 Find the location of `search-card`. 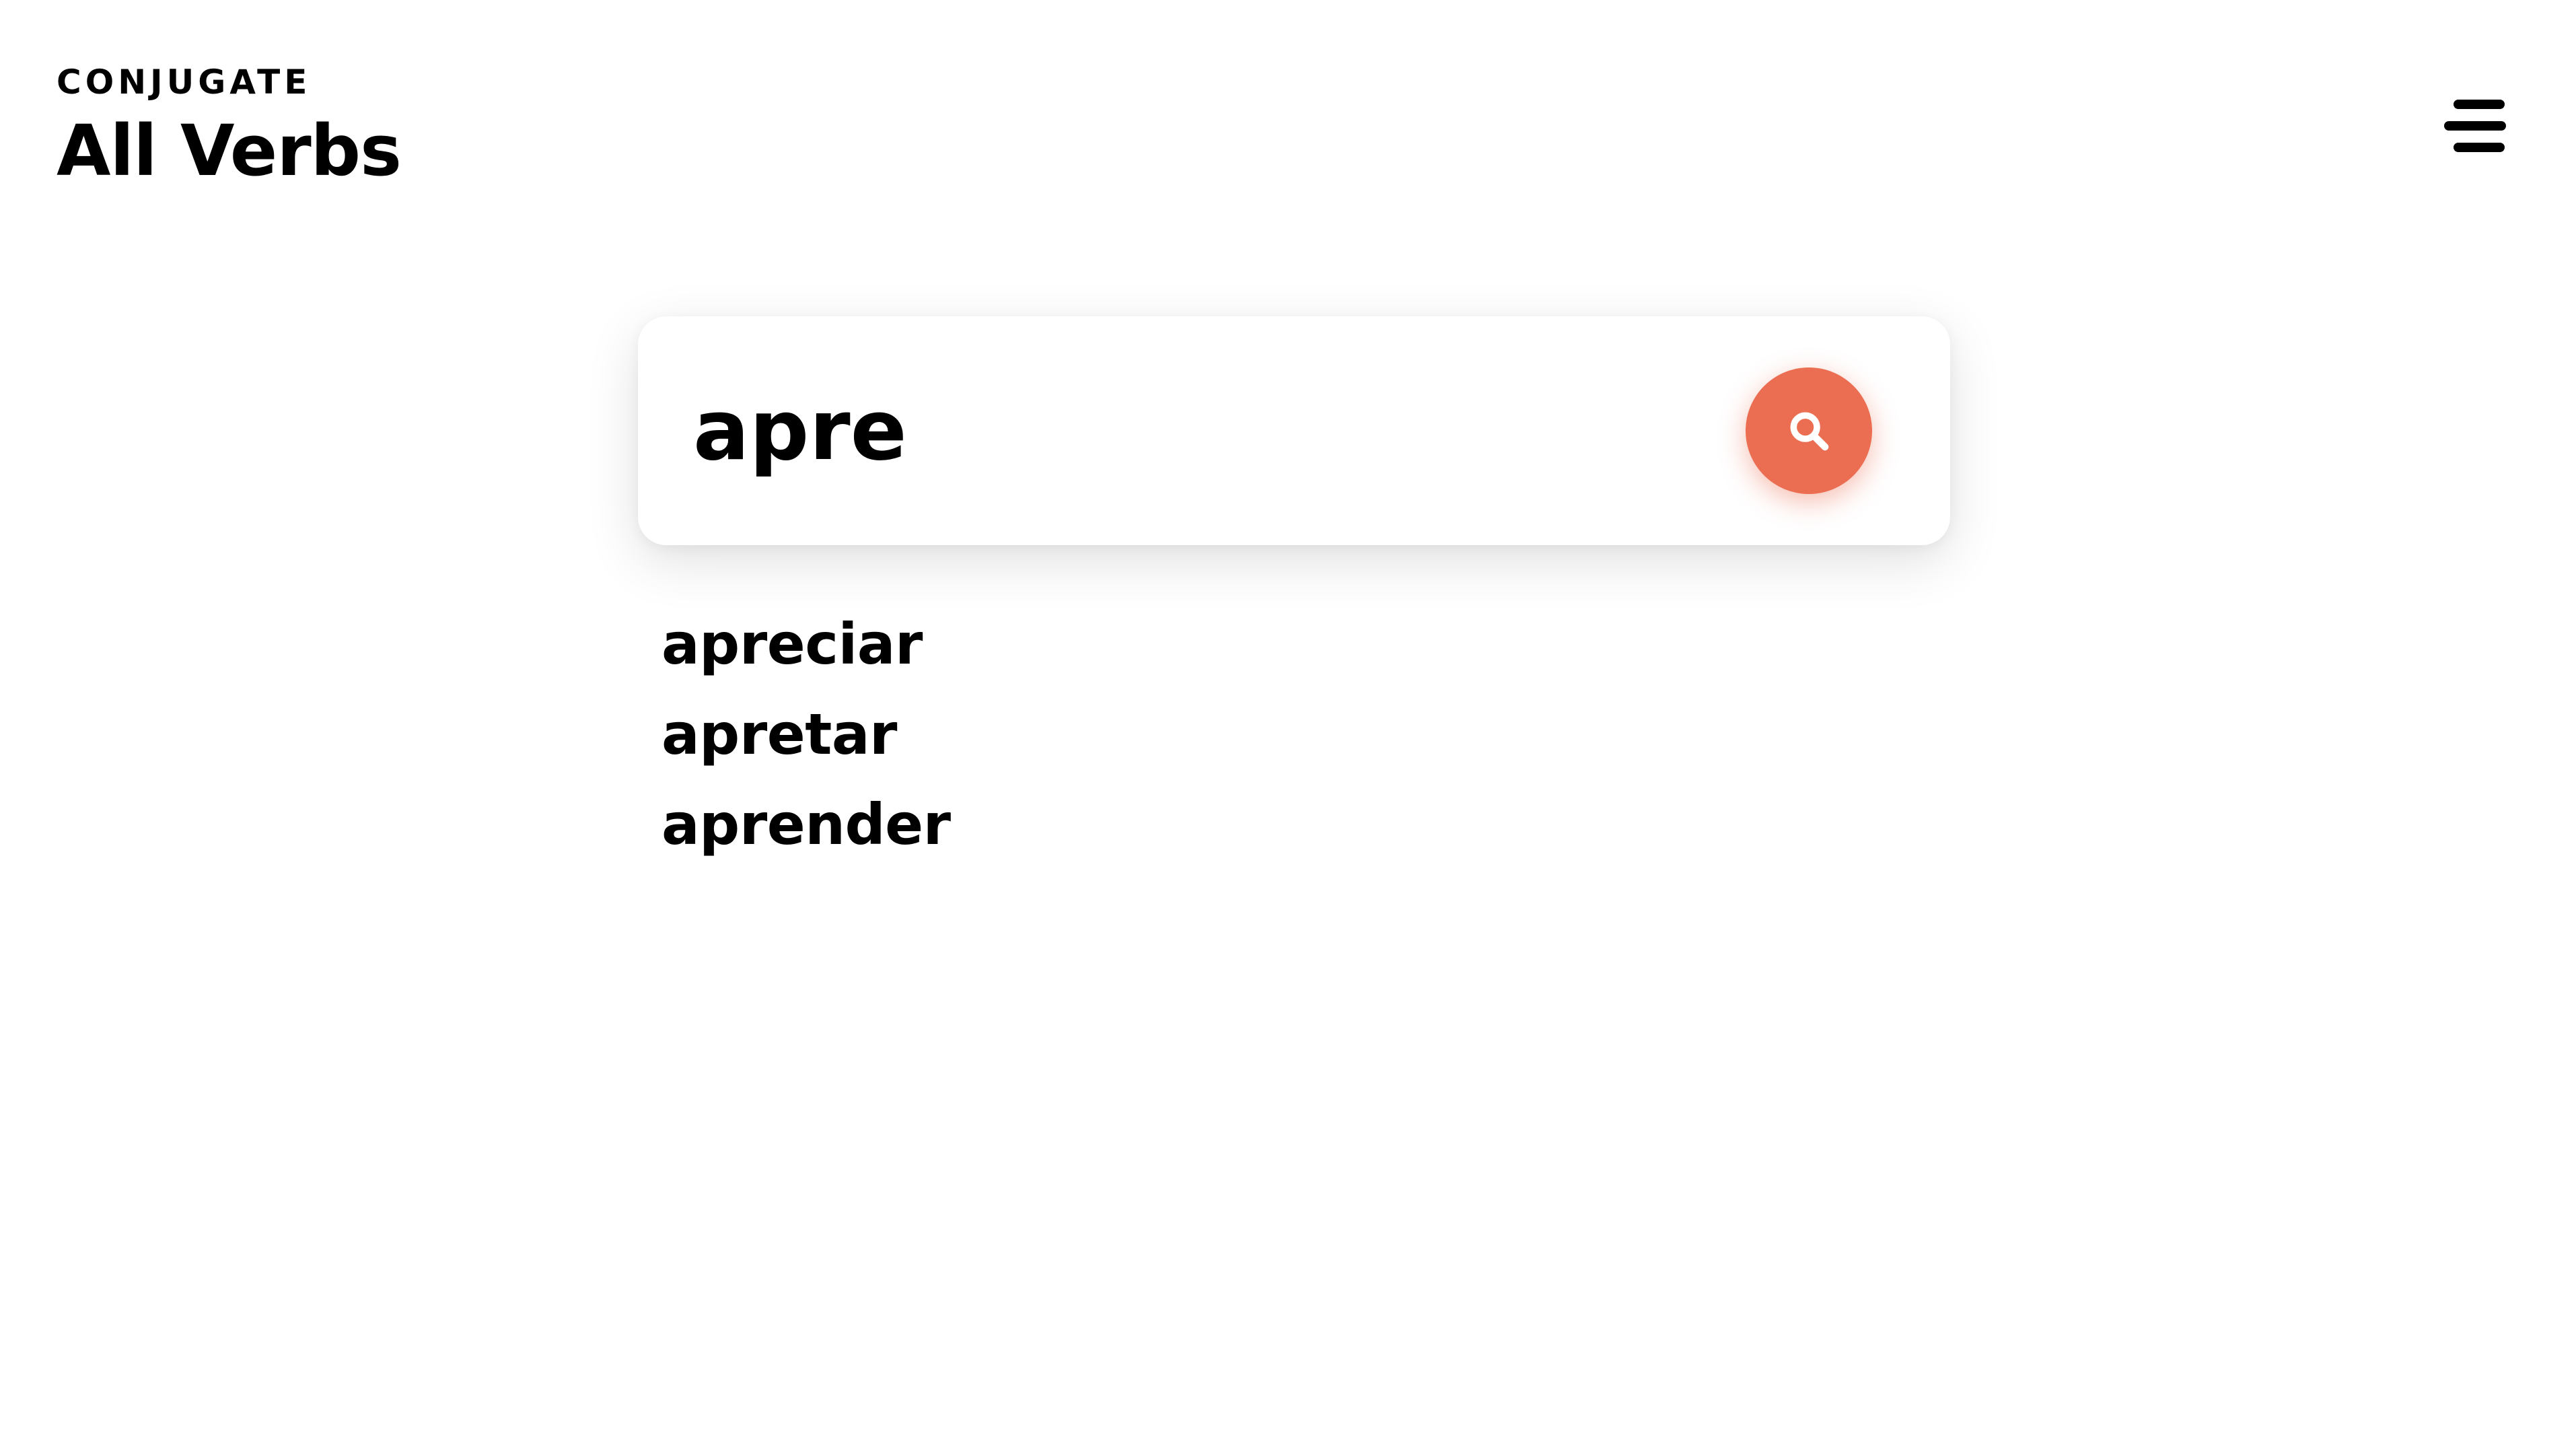

search-card is located at coordinates (1294, 431).